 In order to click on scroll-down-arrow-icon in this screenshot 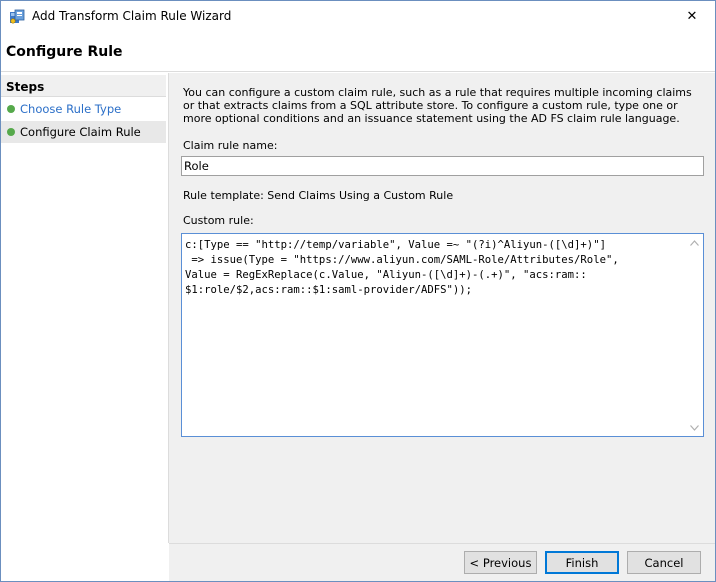, I will do `click(694, 427)`.